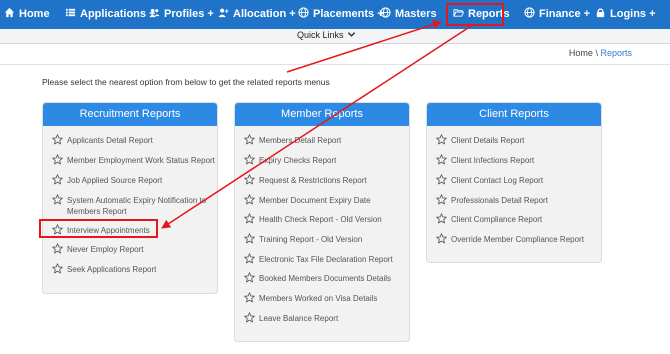 Image resolution: width=670 pixels, height=354 pixels. What do you see at coordinates (130, 114) in the screenshot?
I see `panel-title: Recruitment Reports` at bounding box center [130, 114].